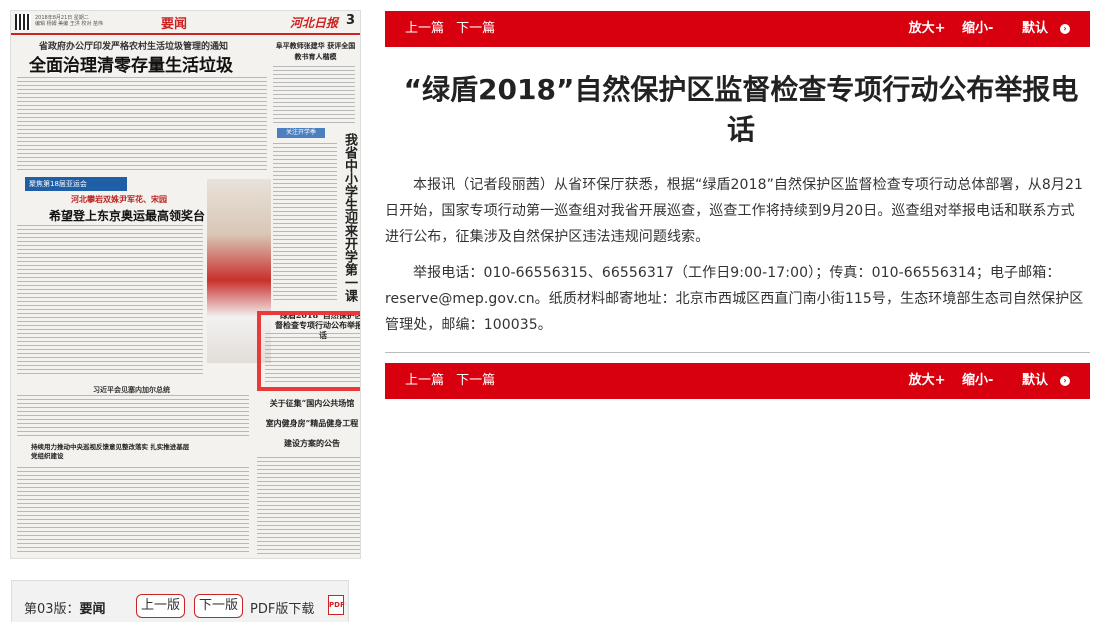 Image resolution: width=1096 pixels, height=622 pixels. Describe the element at coordinates (737, 352) in the screenshot. I see `divider` at that location.